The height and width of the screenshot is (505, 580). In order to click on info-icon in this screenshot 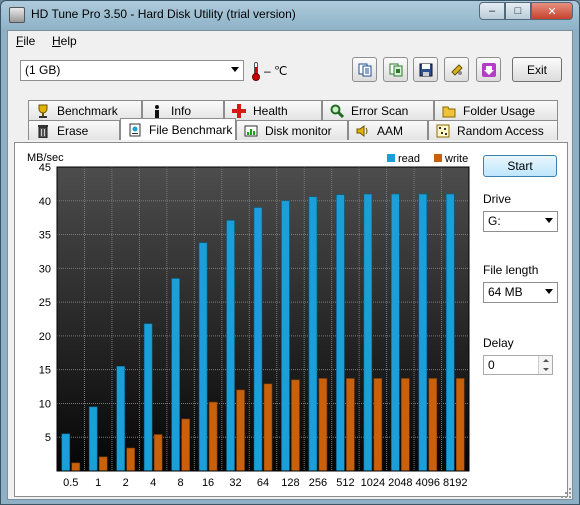, I will do `click(157, 111)`.